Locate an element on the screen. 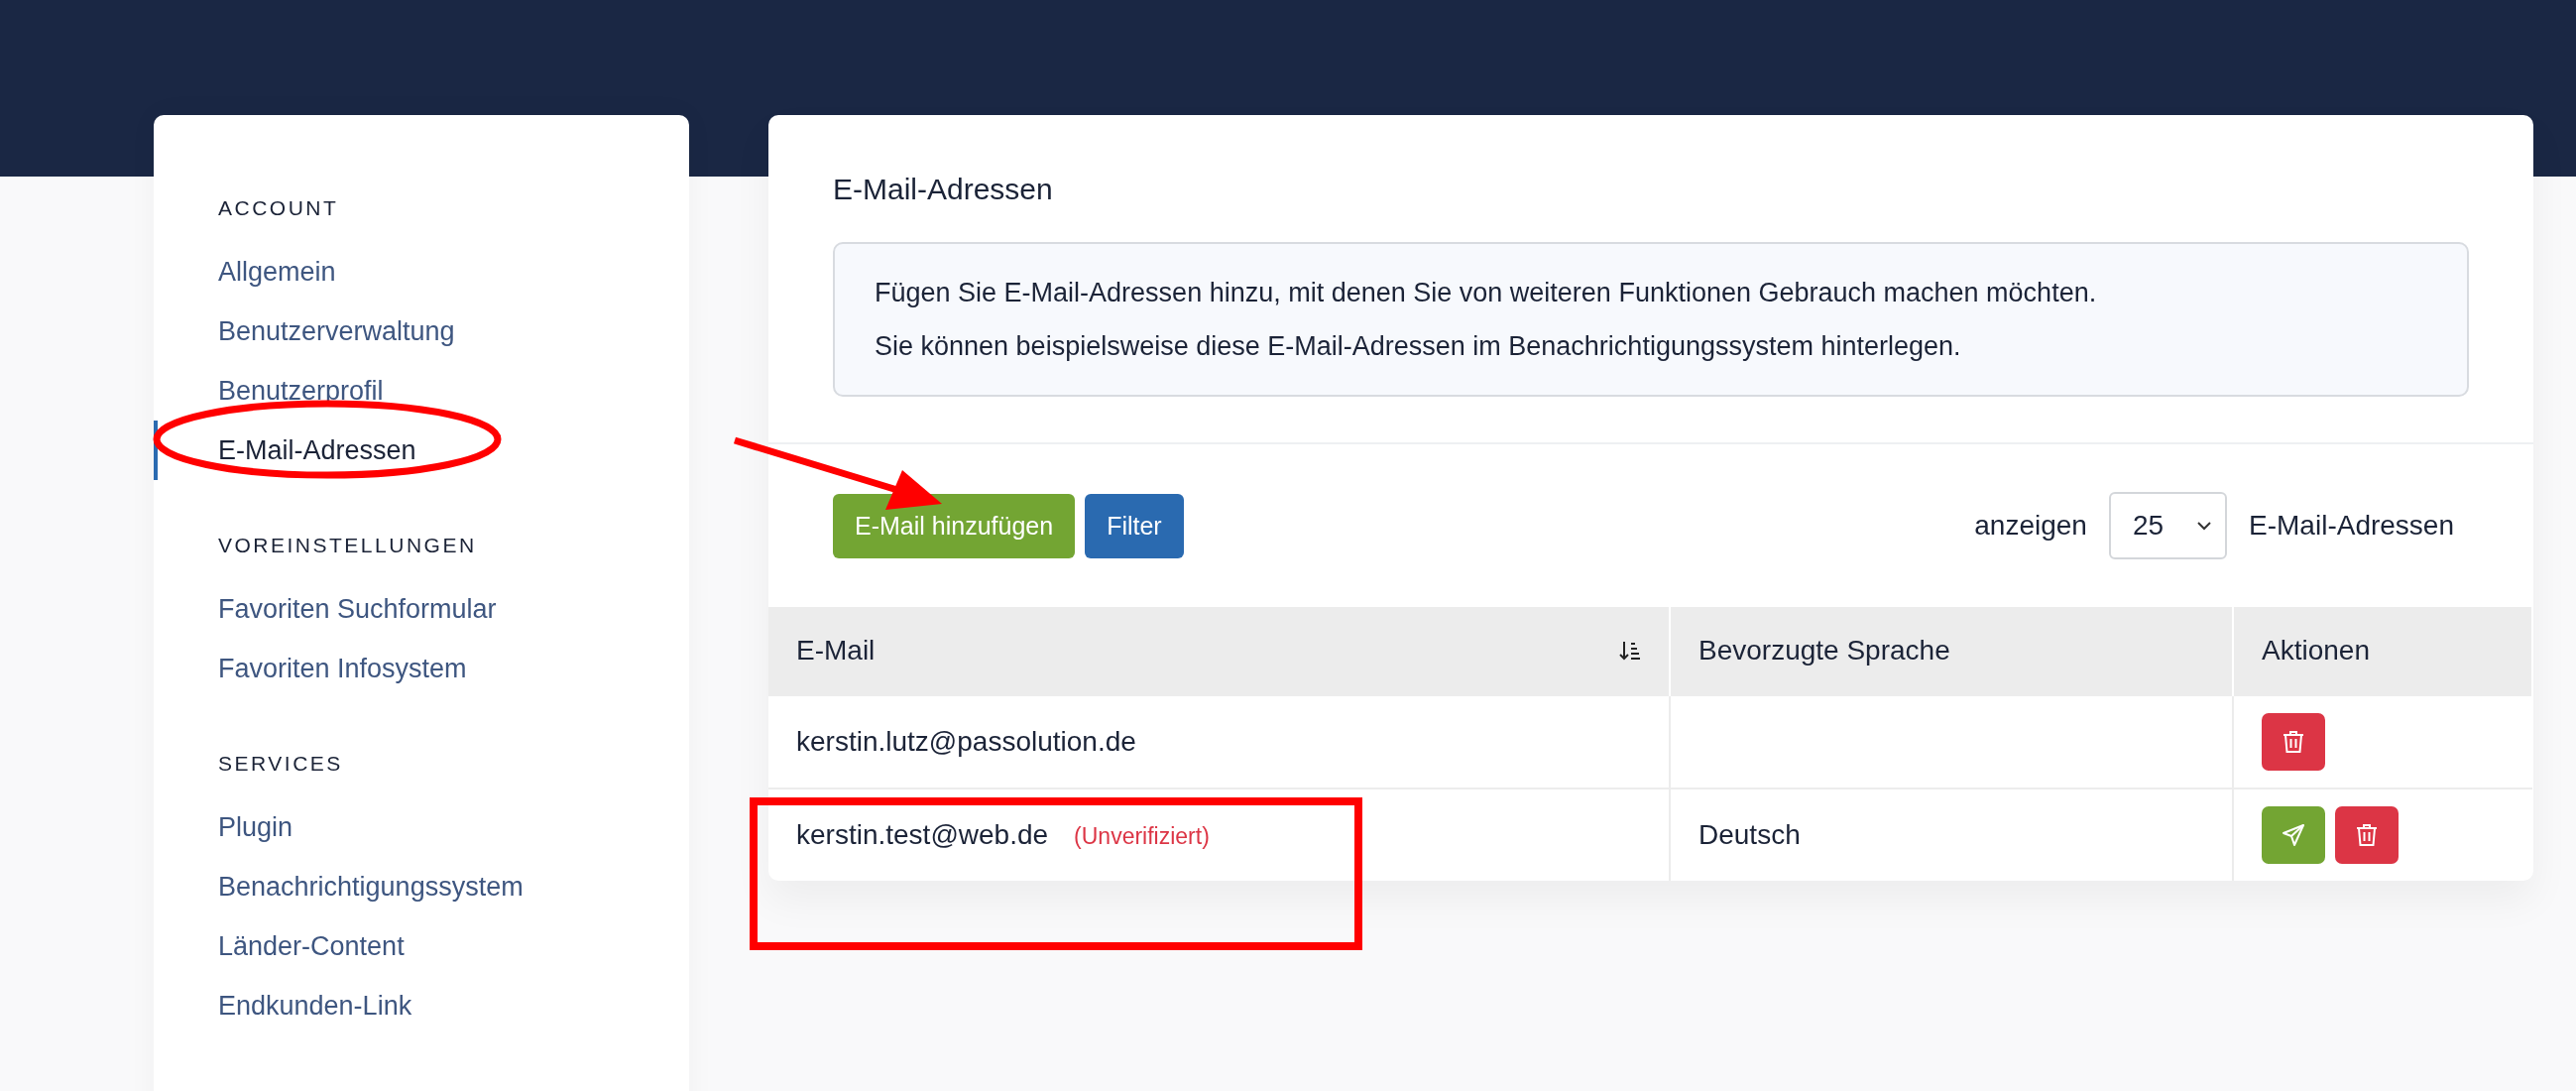 This screenshot has height=1091, width=2576. email-cell: kerstin.lutz@passolution.de is located at coordinates (1219, 741).